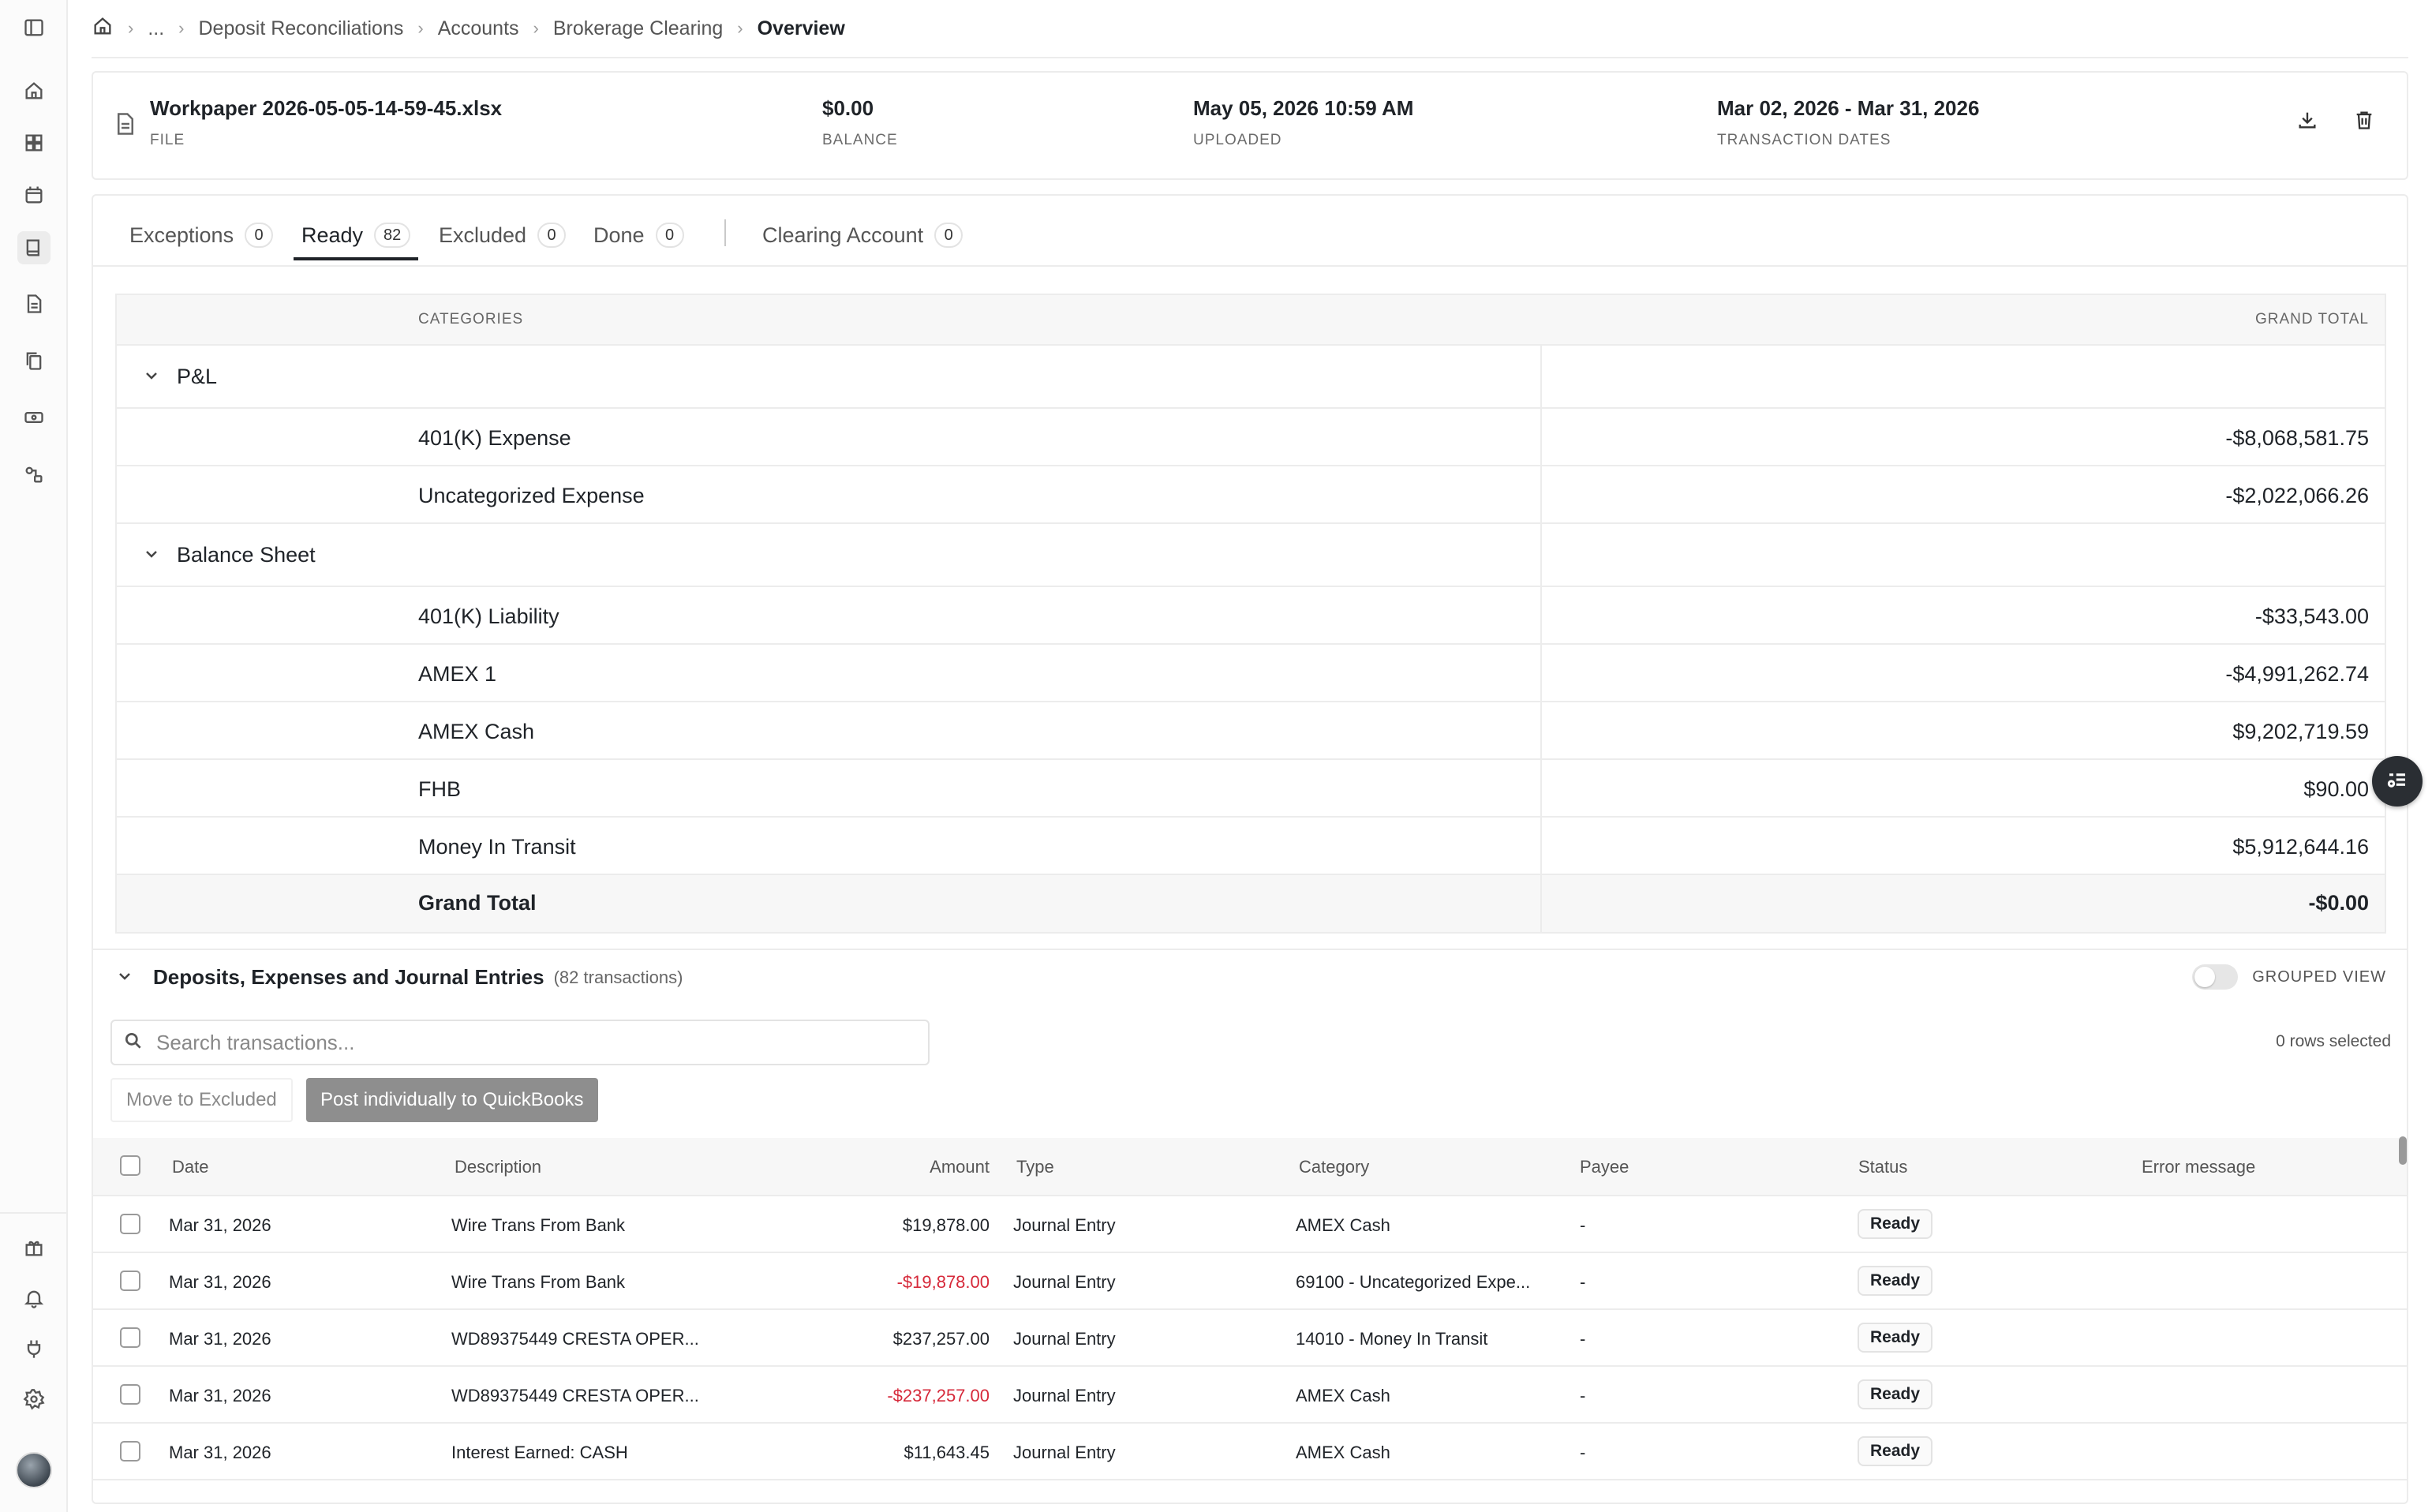  Describe the element at coordinates (2307, 120) in the screenshot. I see `download-icon` at that location.